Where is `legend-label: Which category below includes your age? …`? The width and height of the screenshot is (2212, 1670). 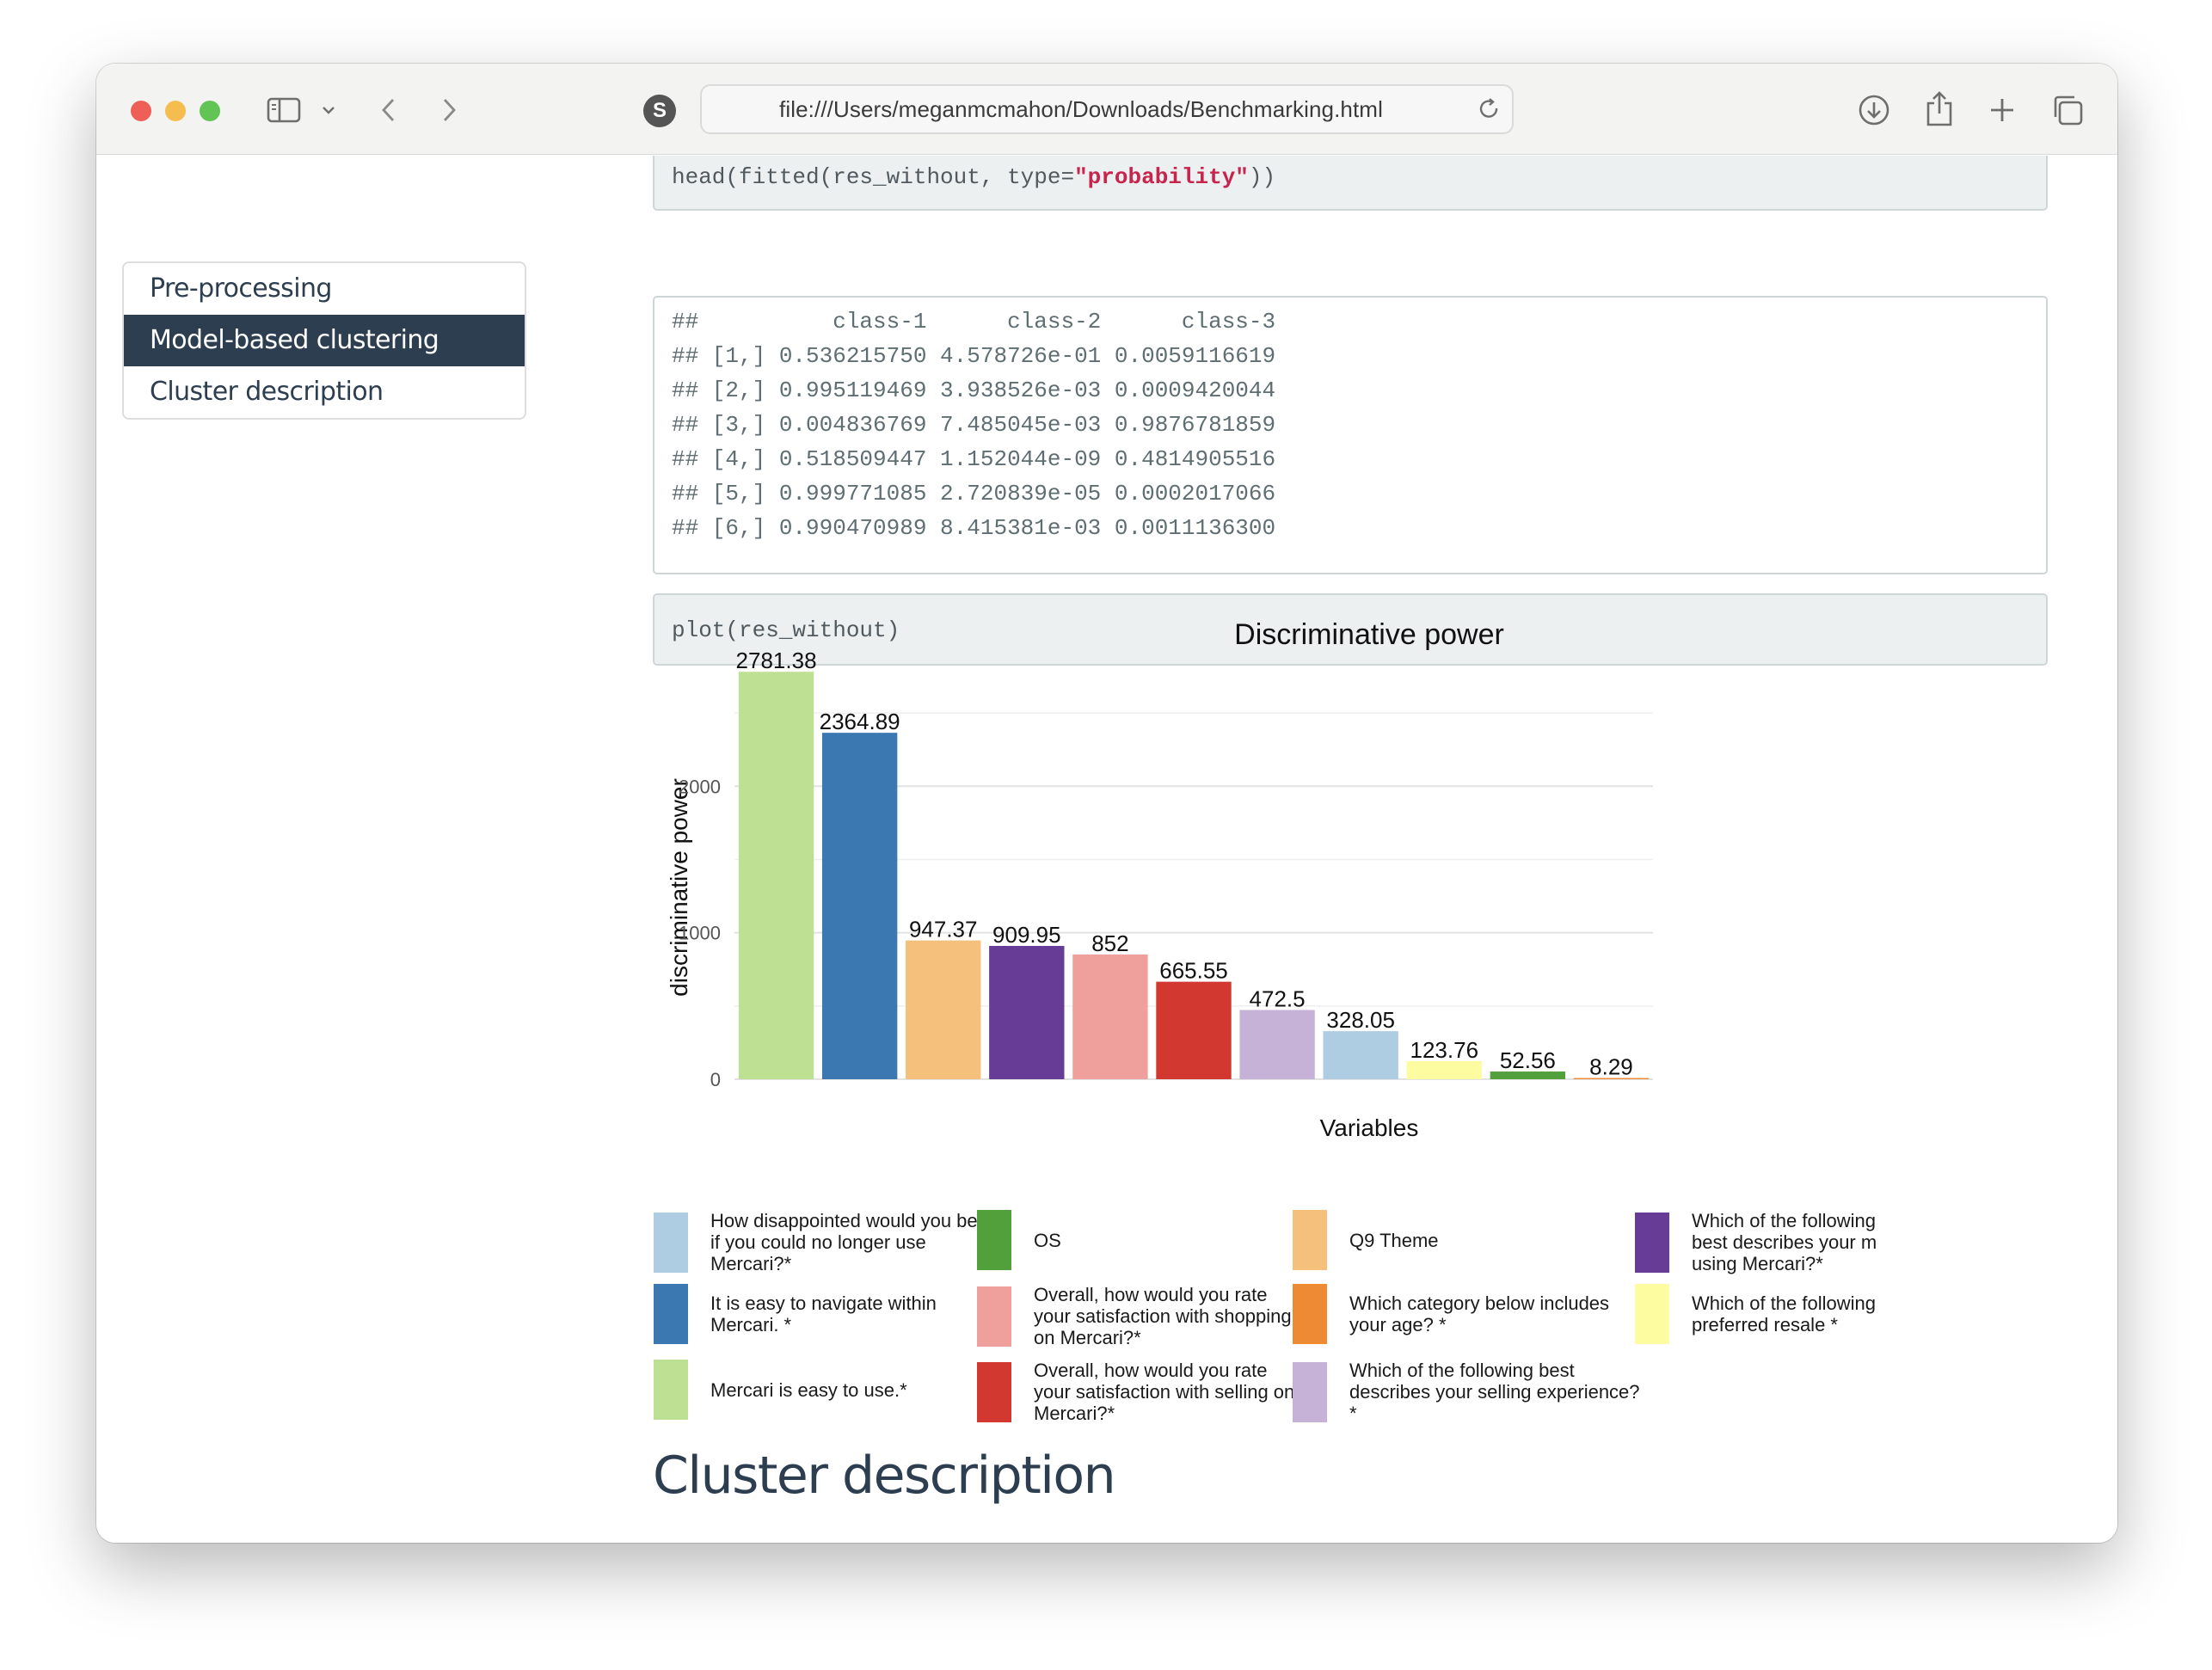
legend-label: Which category below includes your age? … is located at coordinates (1479, 1314).